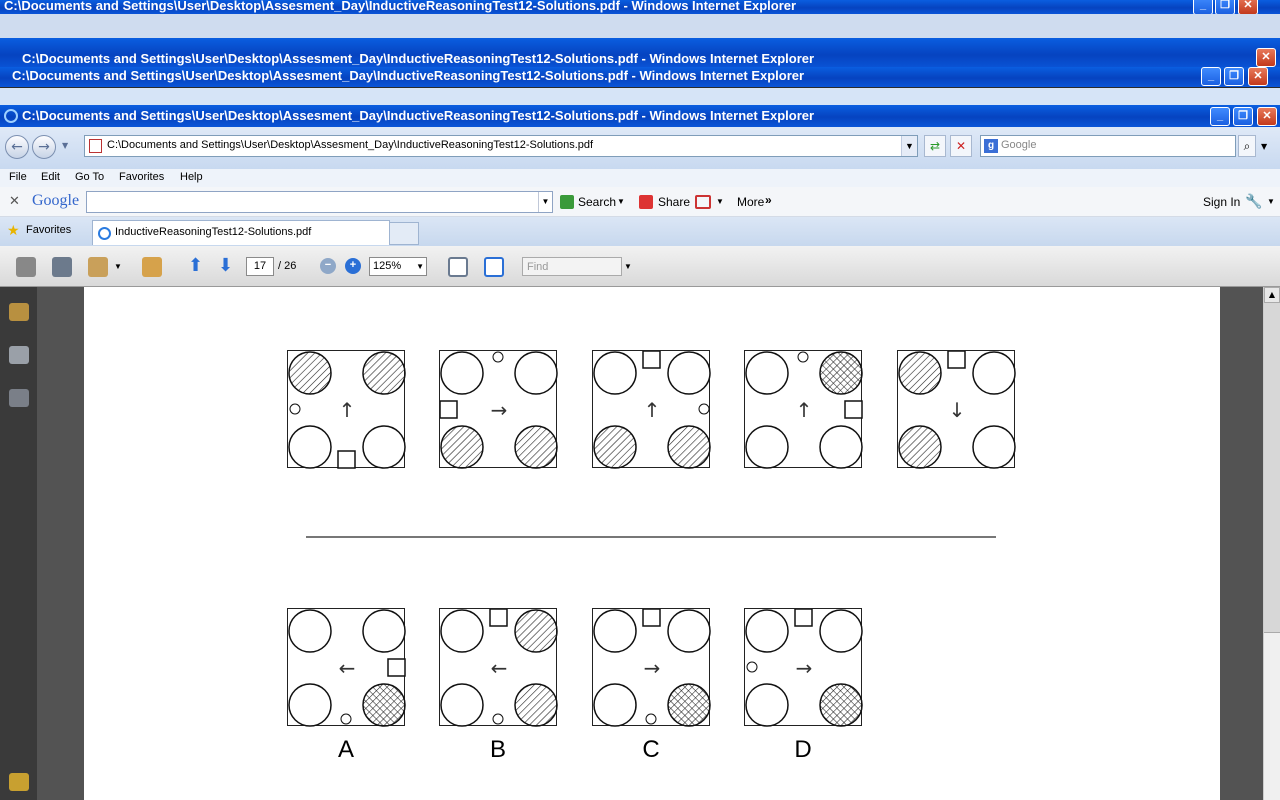 Image resolution: width=1280 pixels, height=800 pixels. I want to click on share-file-icon, so click(98, 267).